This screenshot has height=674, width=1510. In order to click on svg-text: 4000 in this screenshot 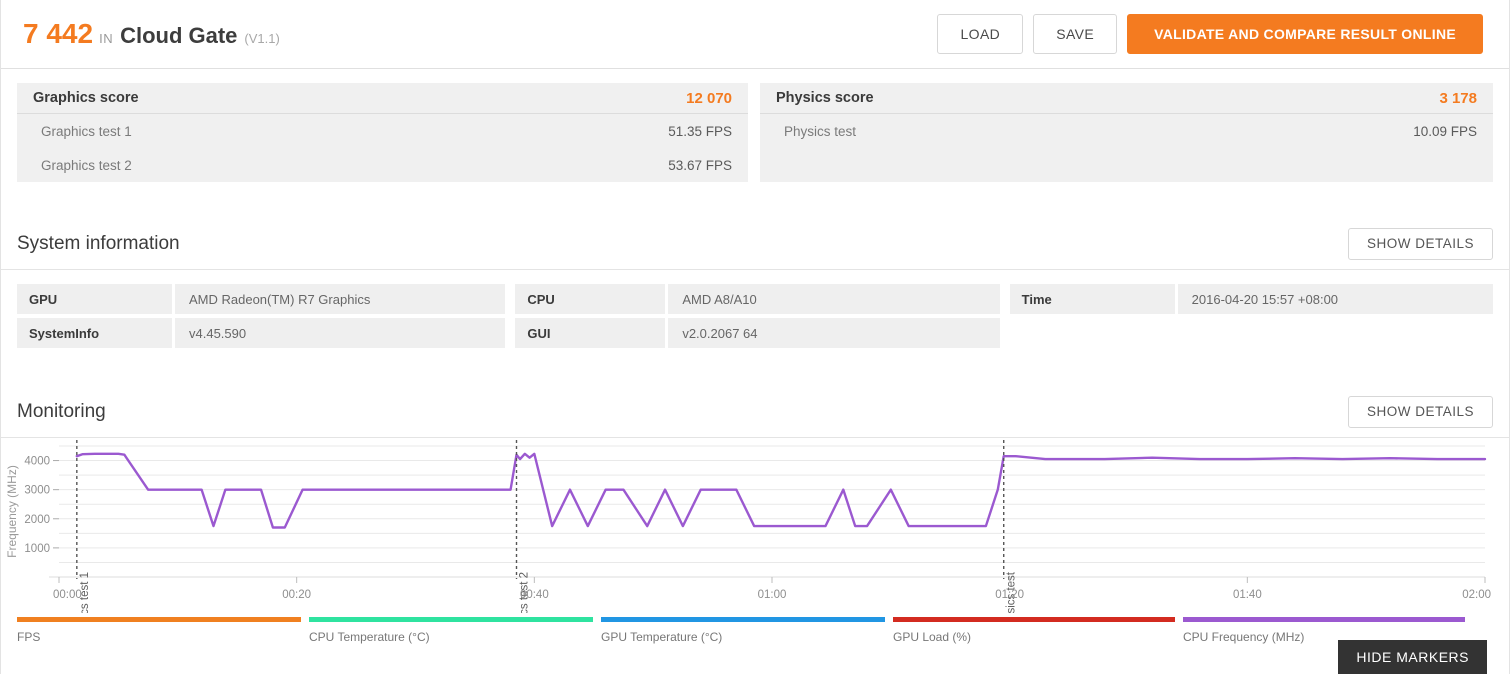, I will do `click(37, 462)`.